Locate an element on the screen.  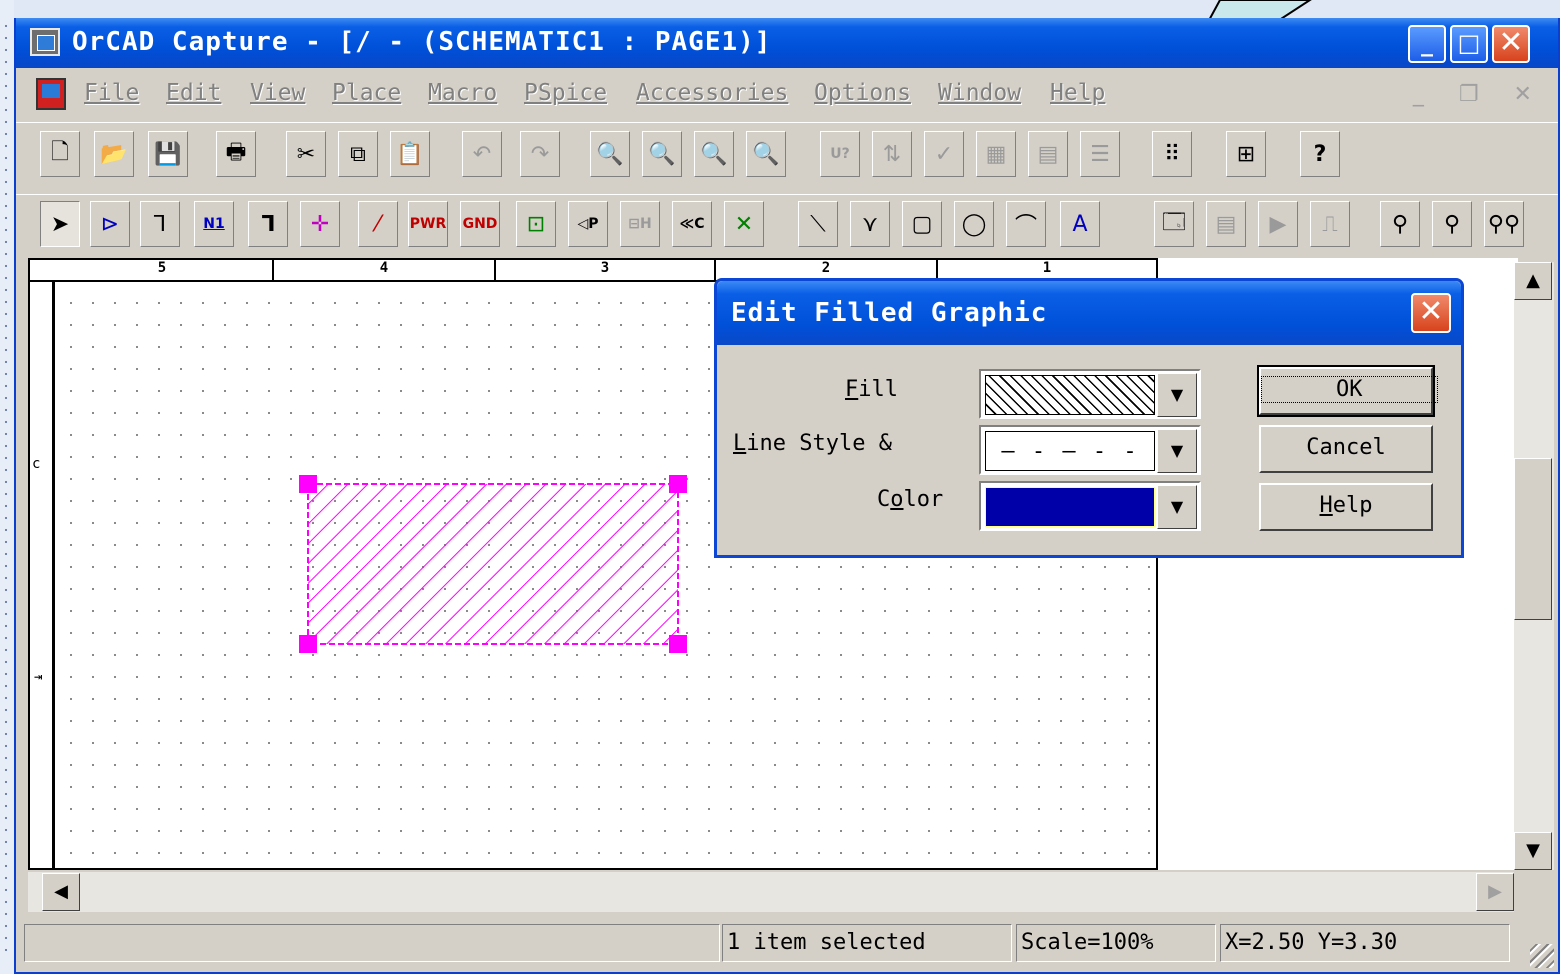
scroll-up-arrow-icon: ▲ is located at coordinates (1533, 281).